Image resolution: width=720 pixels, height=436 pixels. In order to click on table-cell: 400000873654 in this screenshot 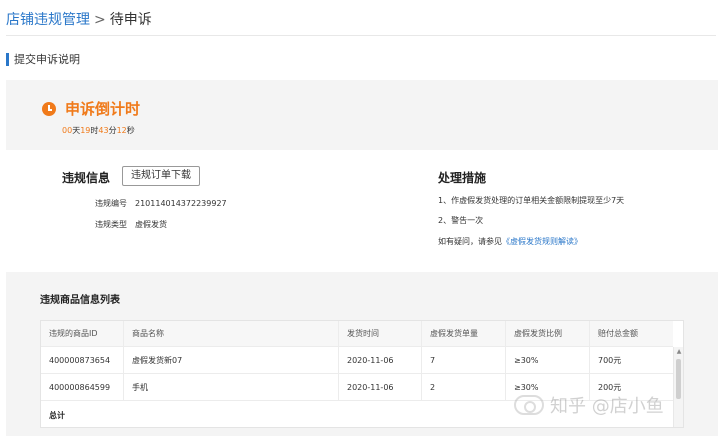, I will do `click(82, 360)`.